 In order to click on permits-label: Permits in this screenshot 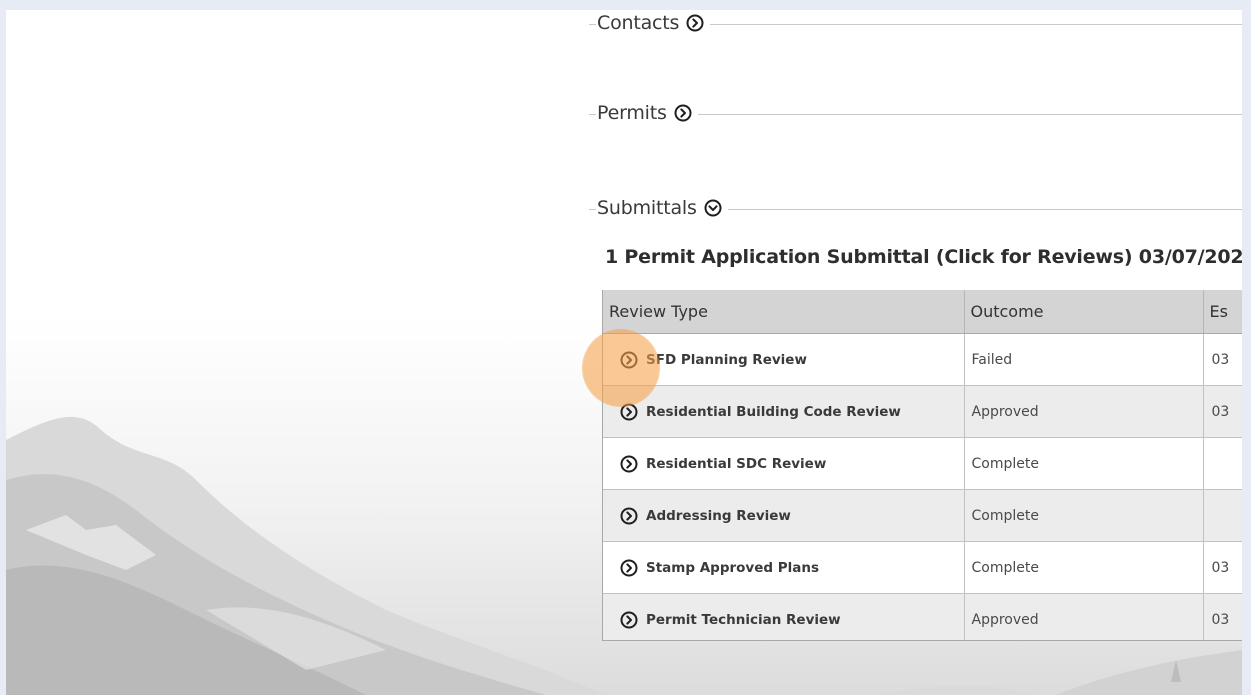, I will do `click(632, 113)`.